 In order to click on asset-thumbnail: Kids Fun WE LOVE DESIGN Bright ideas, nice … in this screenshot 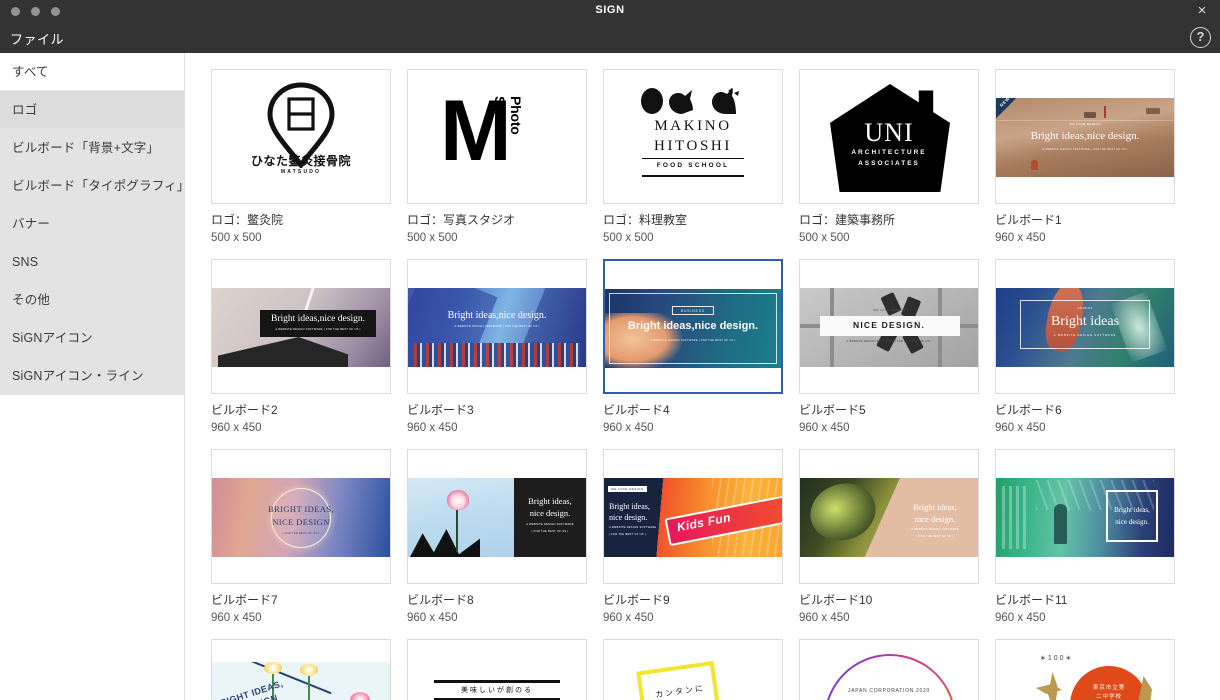, I will do `click(693, 516)`.